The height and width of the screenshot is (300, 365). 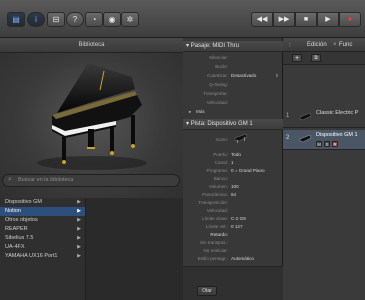 I want to click on record-button: ●, so click(x=350, y=19).